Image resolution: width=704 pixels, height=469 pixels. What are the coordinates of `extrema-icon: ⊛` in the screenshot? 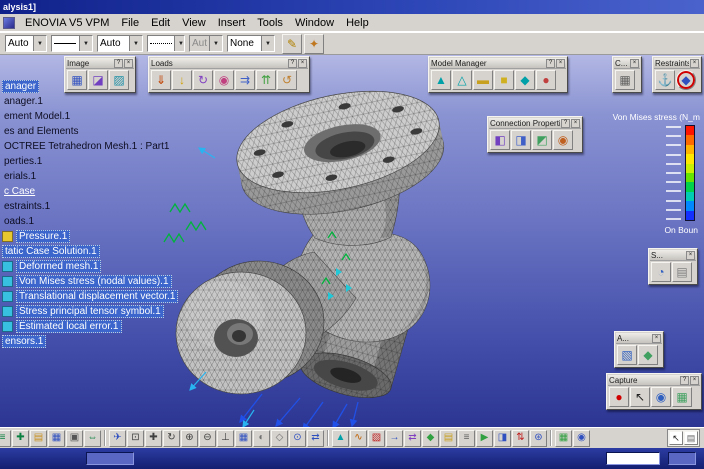 It's located at (538, 438).